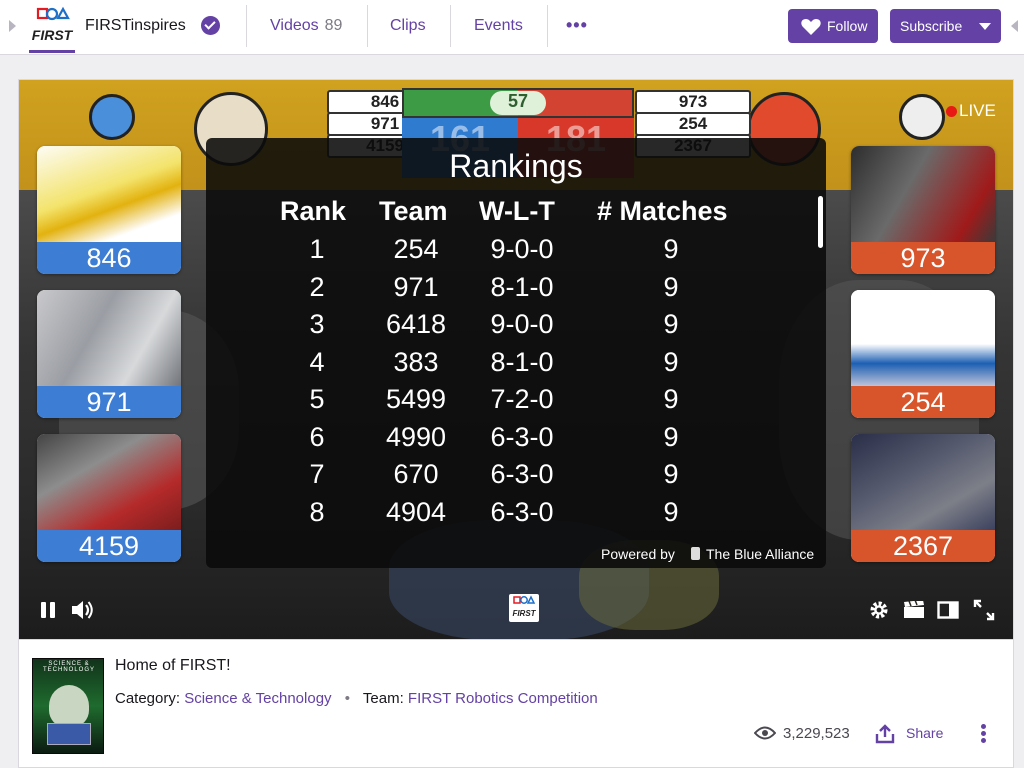 This screenshot has width=1024, height=768. What do you see at coordinates (112, 117) in the screenshot?
I see `vault-icon` at bounding box center [112, 117].